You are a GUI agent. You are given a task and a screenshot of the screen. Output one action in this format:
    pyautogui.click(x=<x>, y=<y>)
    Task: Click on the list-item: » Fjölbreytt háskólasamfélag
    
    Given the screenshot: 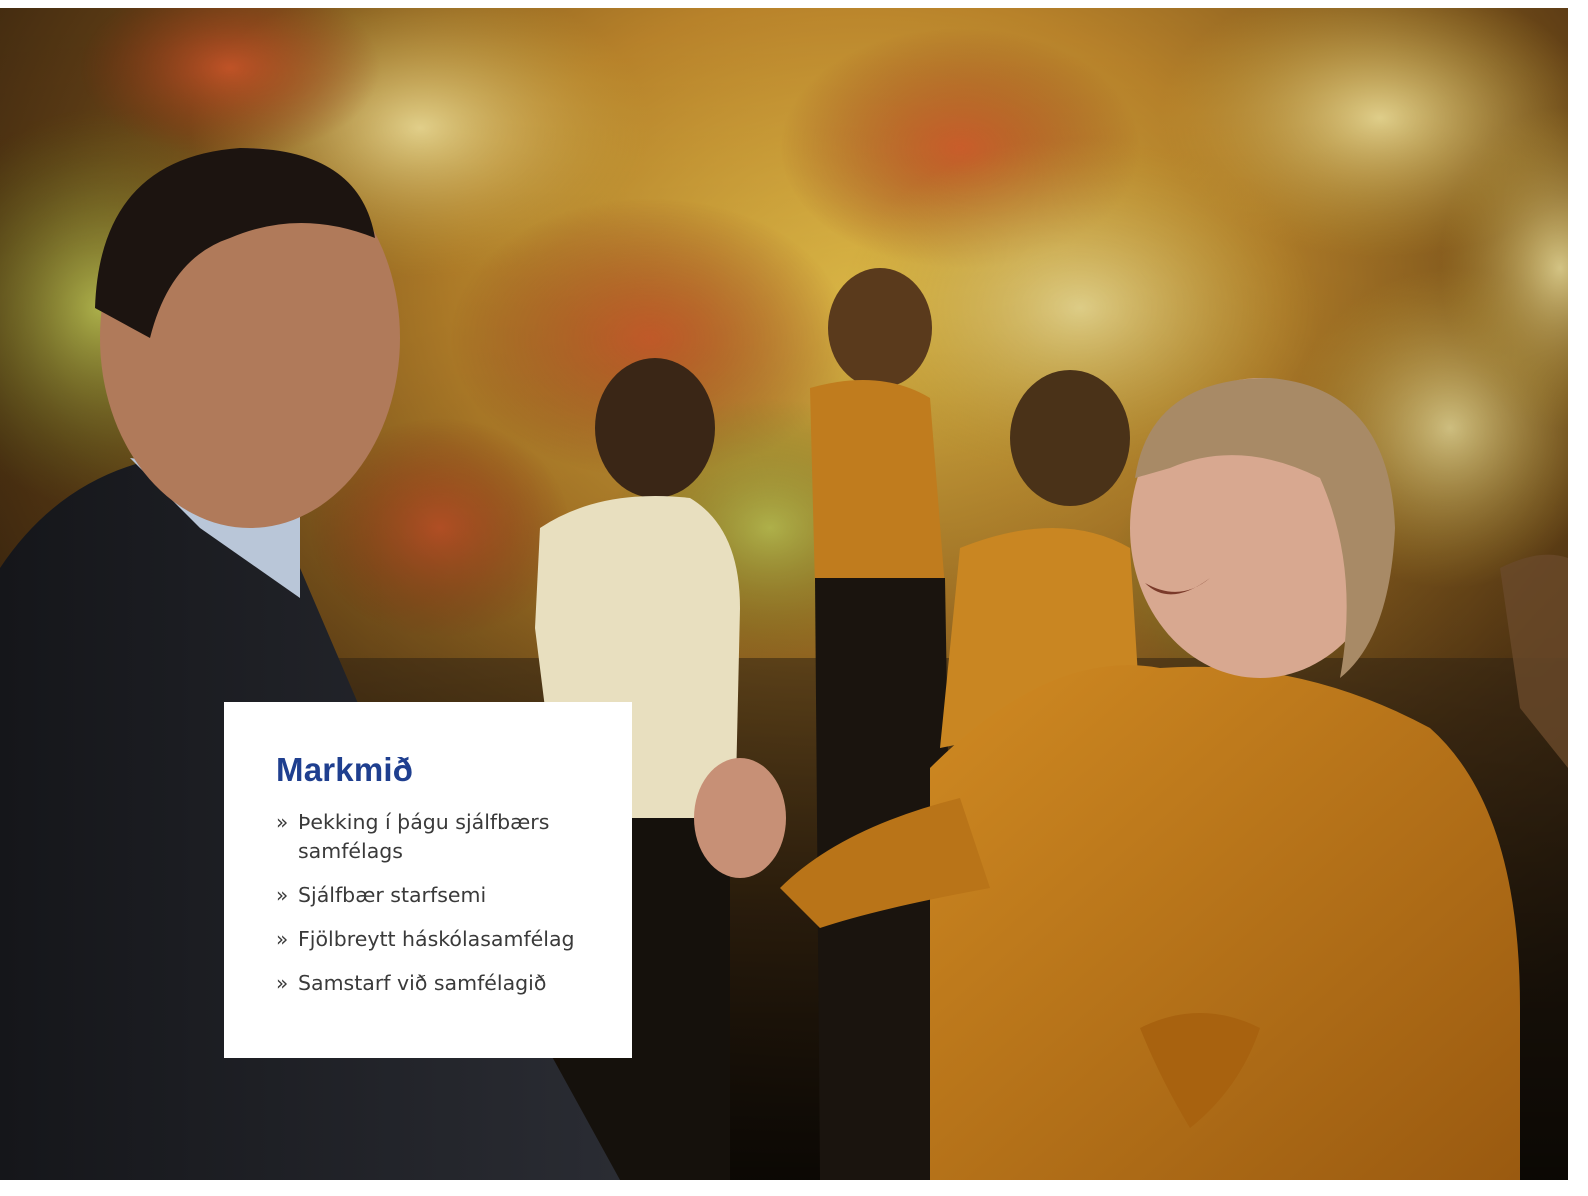 What is the action you would take?
    pyautogui.click(x=434, y=939)
    